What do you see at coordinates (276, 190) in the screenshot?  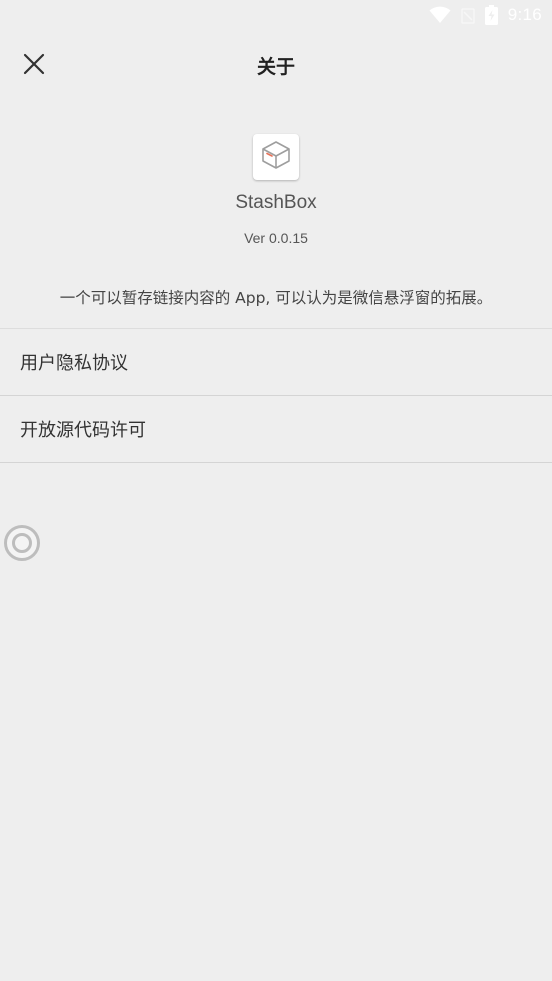 I see `app-header: StashBox Ver 0.0.15` at bounding box center [276, 190].